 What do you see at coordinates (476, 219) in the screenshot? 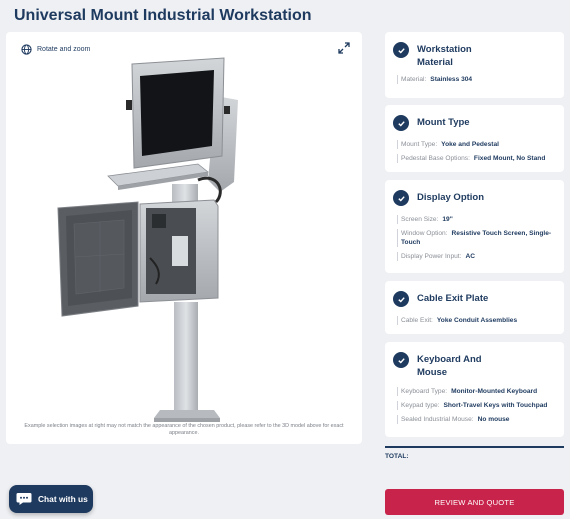
I see `option-row-screen-size: Screen Size: 19"` at bounding box center [476, 219].